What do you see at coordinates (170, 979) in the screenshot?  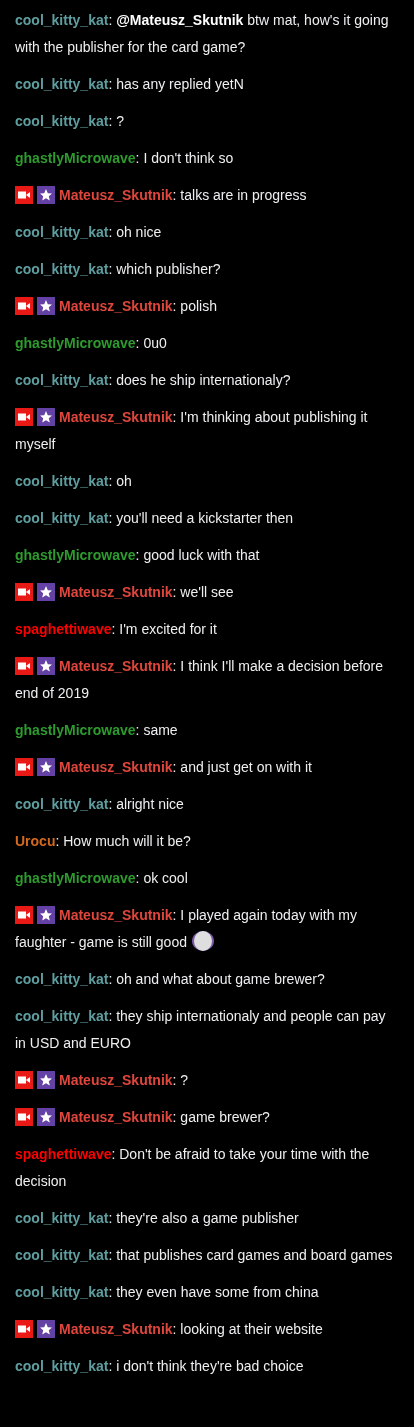 I see `chat-message: cool_kitty_kat: oh and what about game brewer?` at bounding box center [170, 979].